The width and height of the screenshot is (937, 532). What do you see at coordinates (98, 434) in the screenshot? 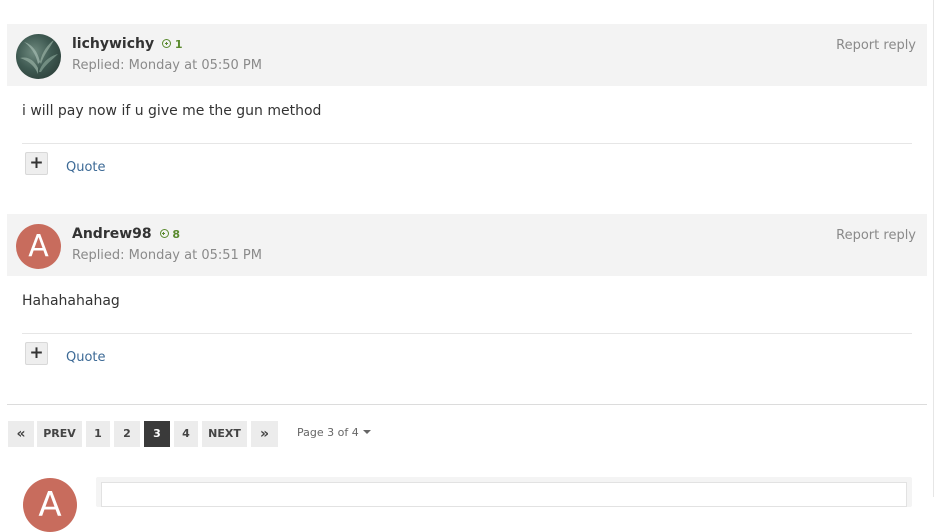
I see `page-button-1: 1` at bounding box center [98, 434].